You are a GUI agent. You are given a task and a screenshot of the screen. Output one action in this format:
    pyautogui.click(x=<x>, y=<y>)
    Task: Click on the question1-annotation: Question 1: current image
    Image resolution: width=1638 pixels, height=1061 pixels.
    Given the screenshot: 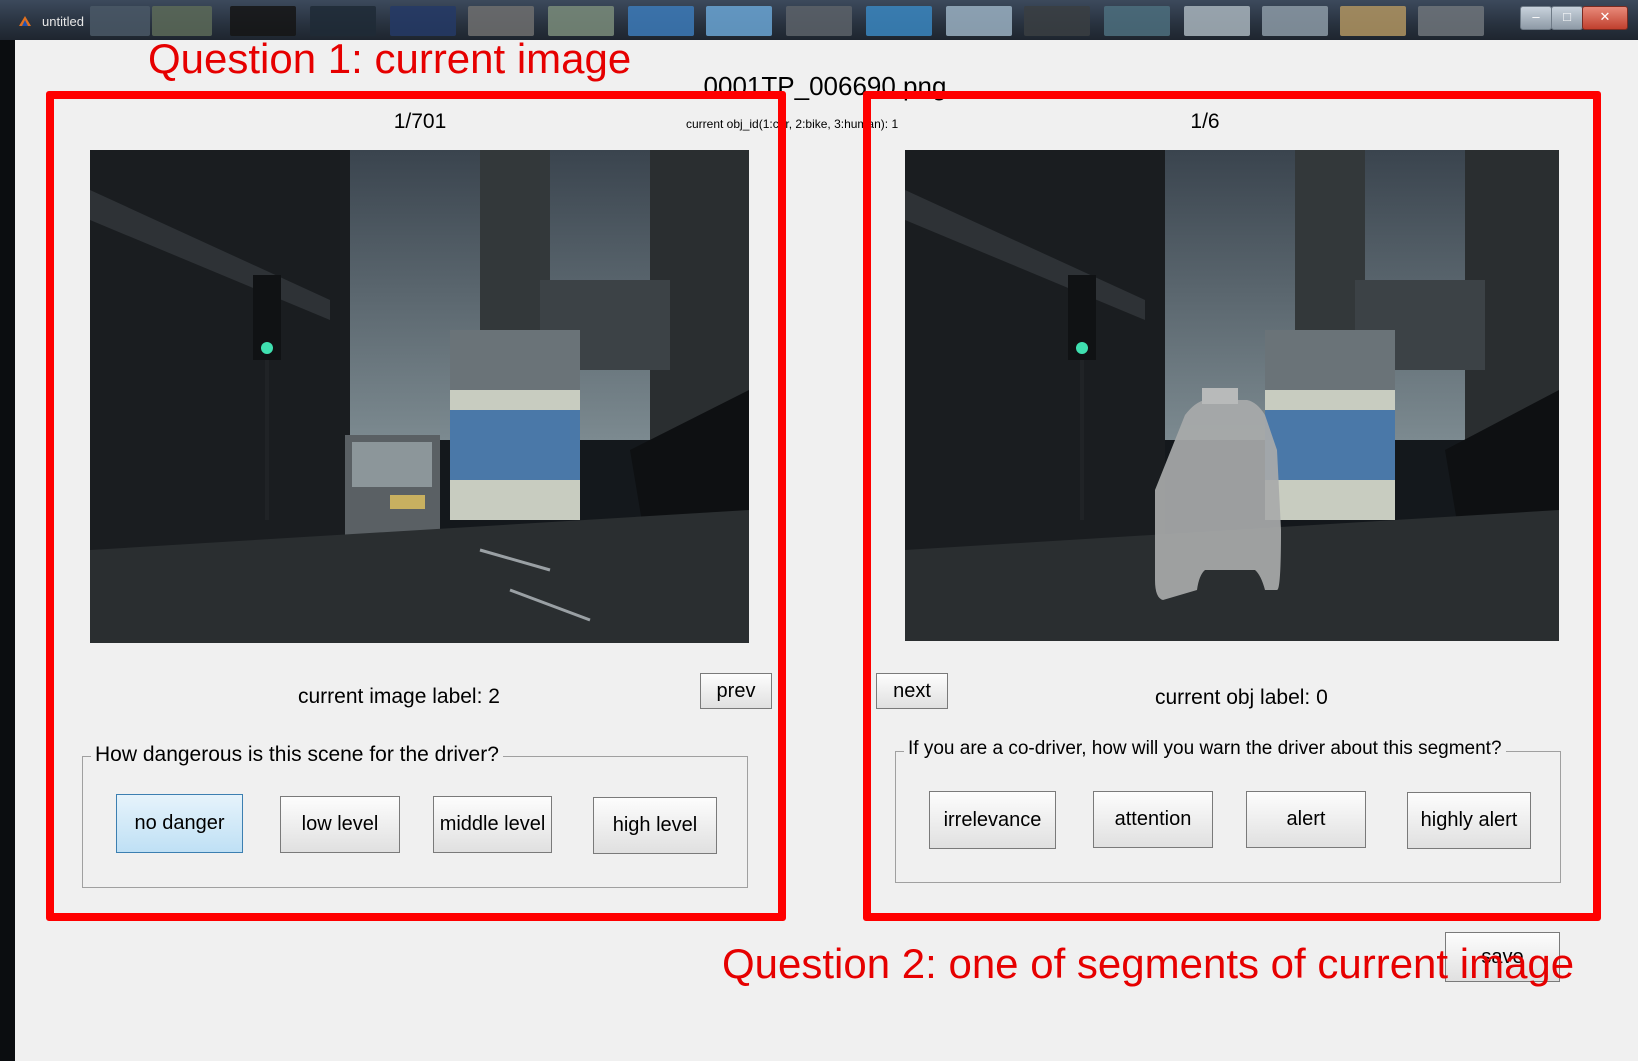 What is the action you would take?
    pyautogui.click(x=390, y=58)
    